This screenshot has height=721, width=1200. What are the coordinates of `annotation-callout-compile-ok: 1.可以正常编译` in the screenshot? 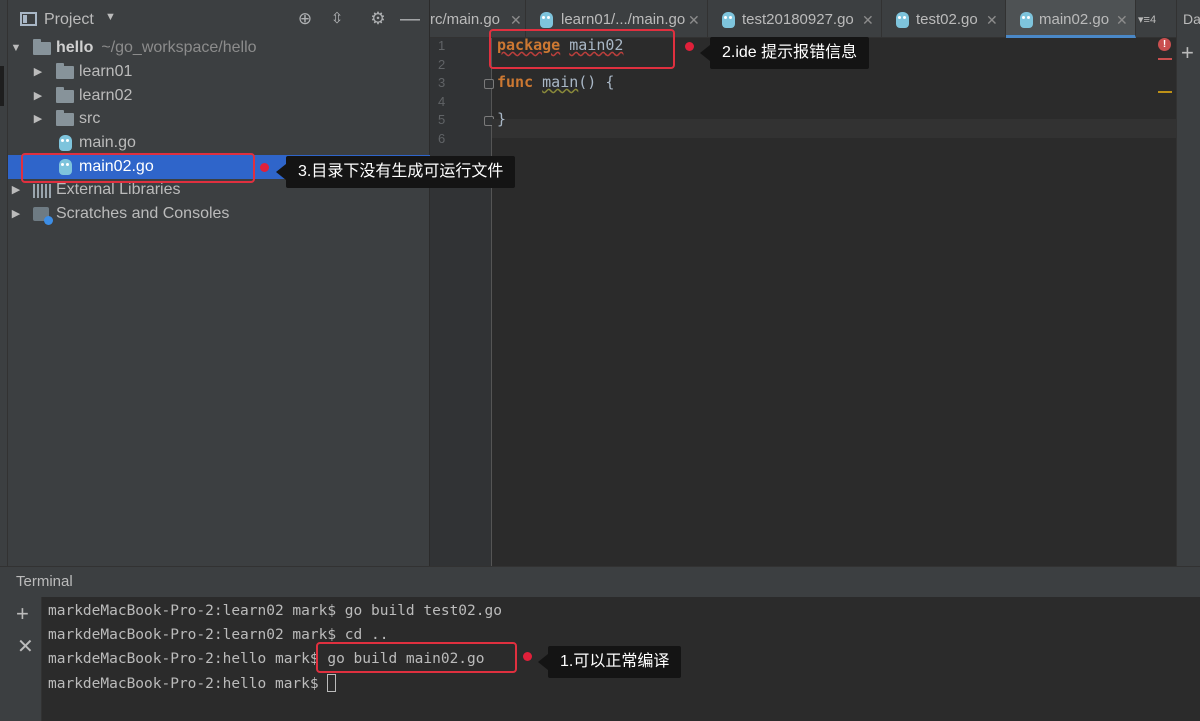 It's located at (609, 662).